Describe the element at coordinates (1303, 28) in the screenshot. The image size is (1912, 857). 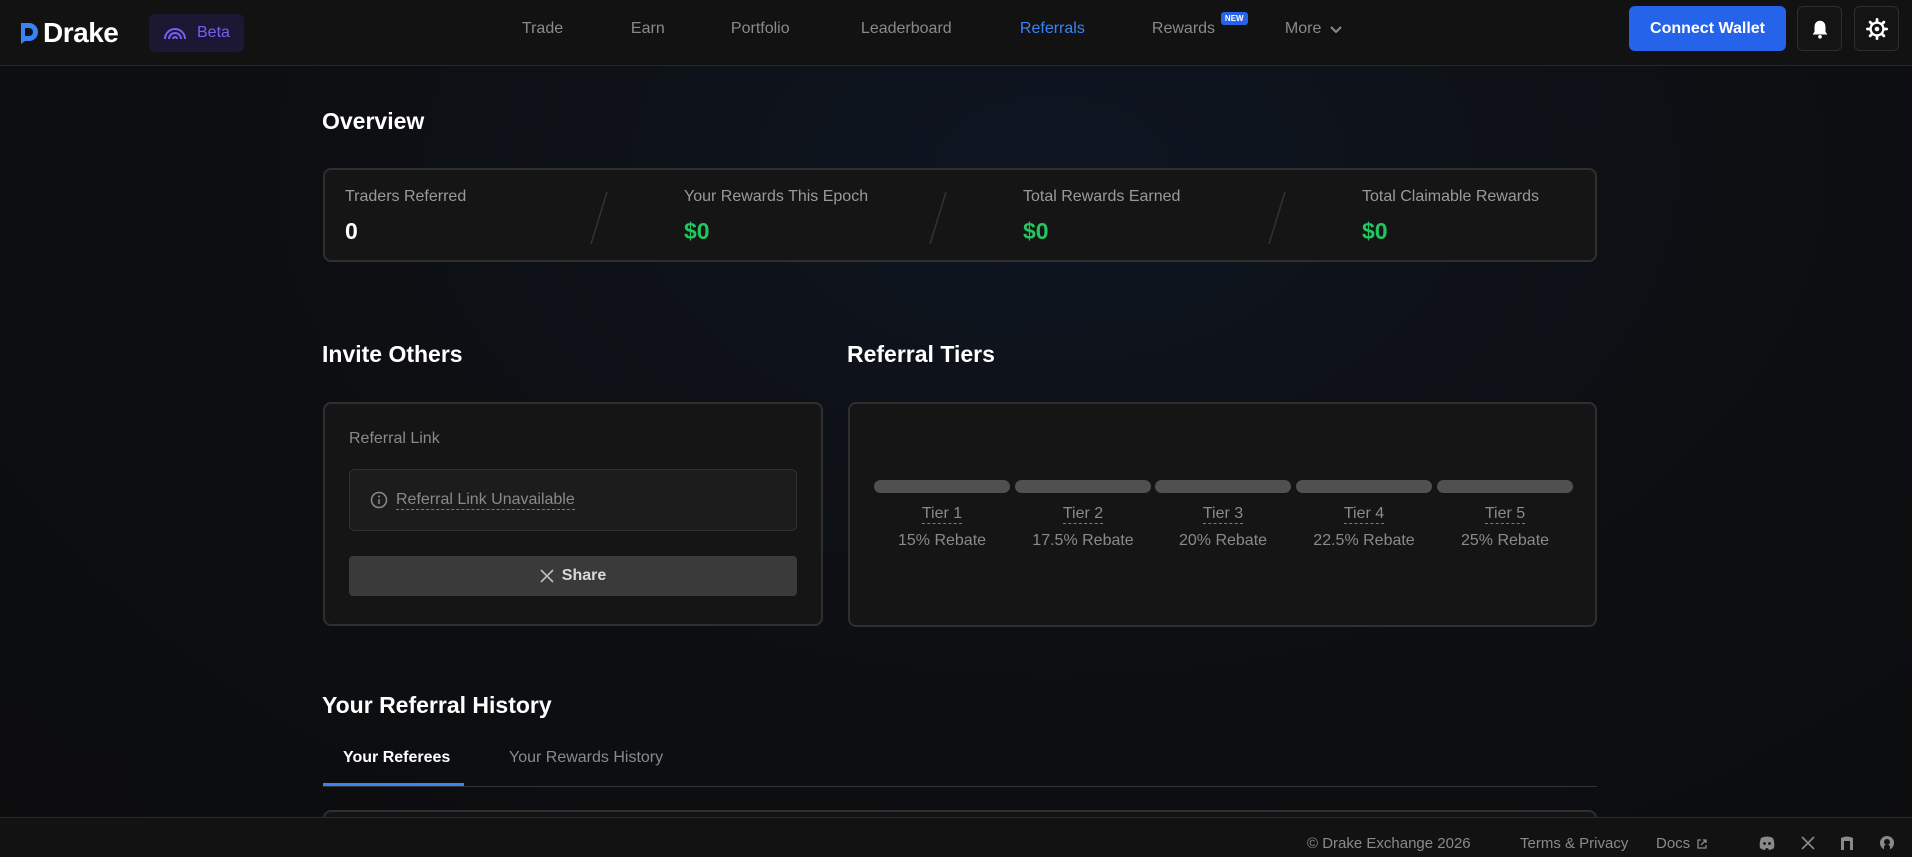
I see `nav-more-label: More` at that location.